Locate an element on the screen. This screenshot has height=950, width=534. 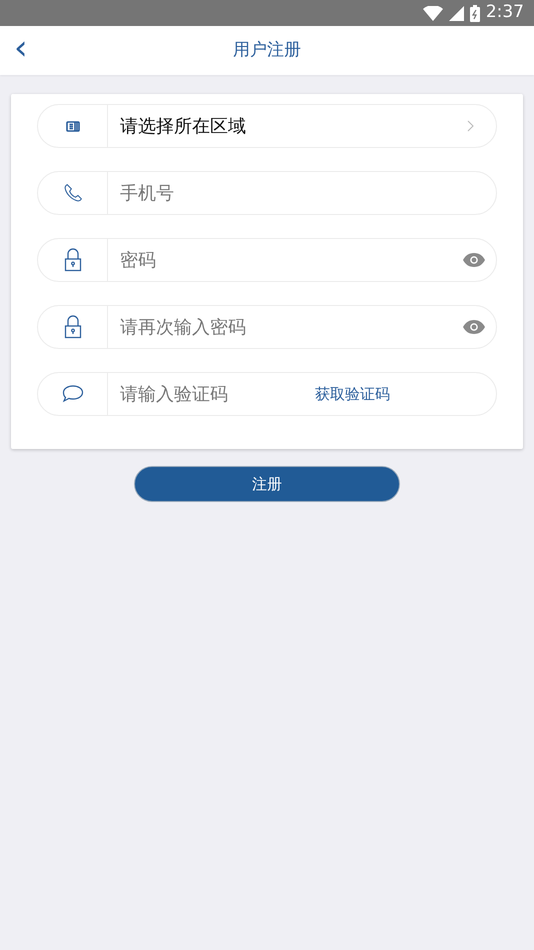
status-time: 2:37 is located at coordinates (505, 12).